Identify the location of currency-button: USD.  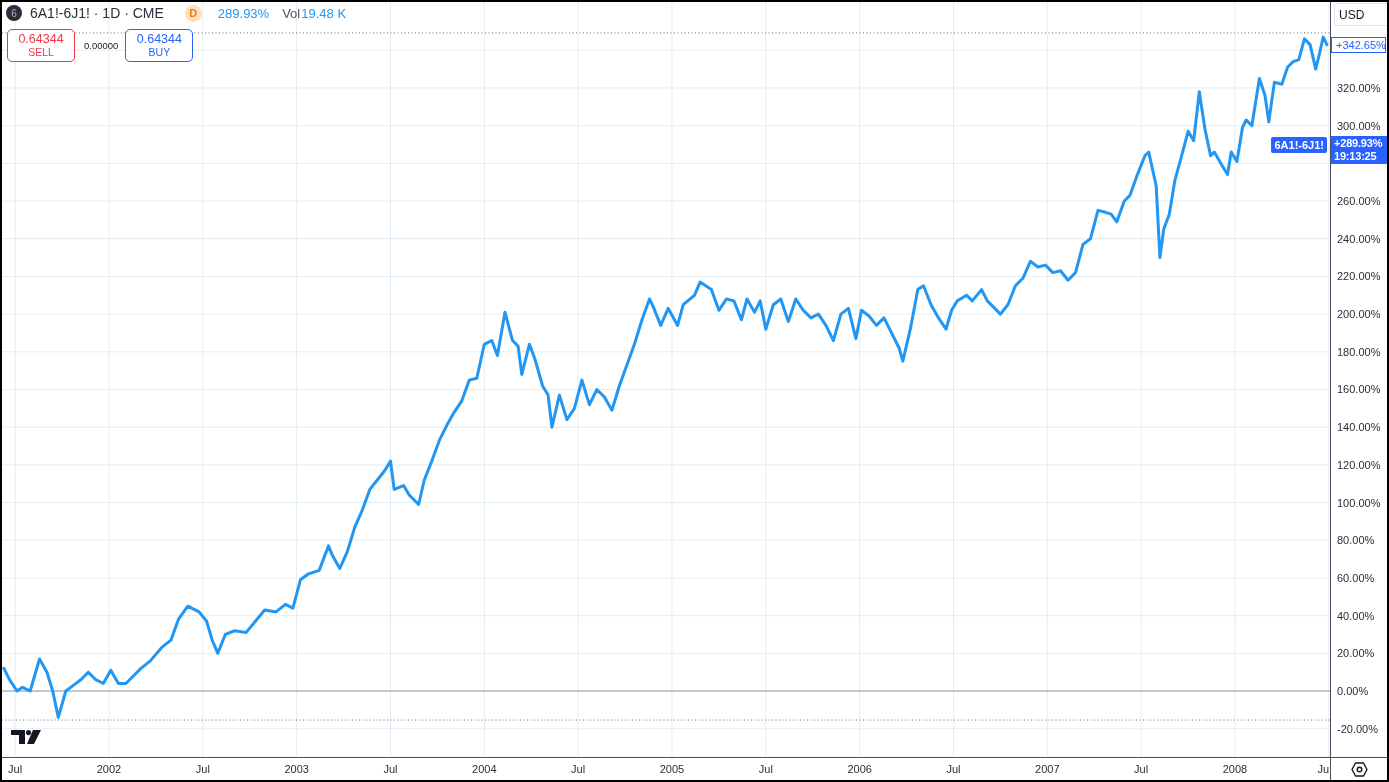
(1360, 14).